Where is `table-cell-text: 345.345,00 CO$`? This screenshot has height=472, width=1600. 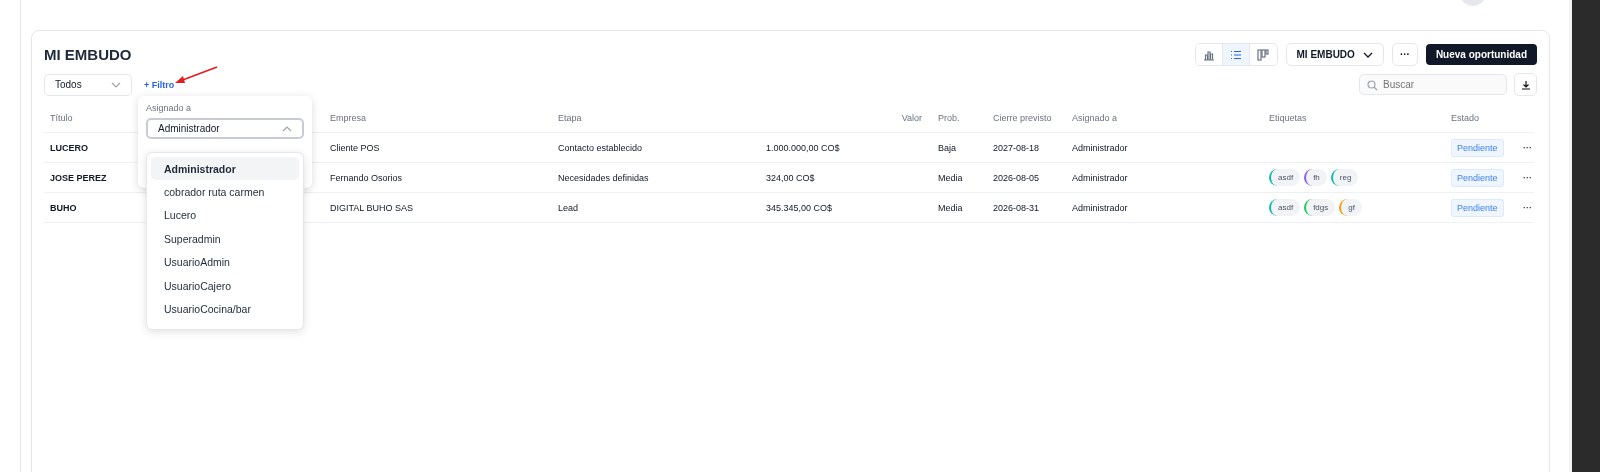 table-cell-text: 345.345,00 CO$ is located at coordinates (799, 207).